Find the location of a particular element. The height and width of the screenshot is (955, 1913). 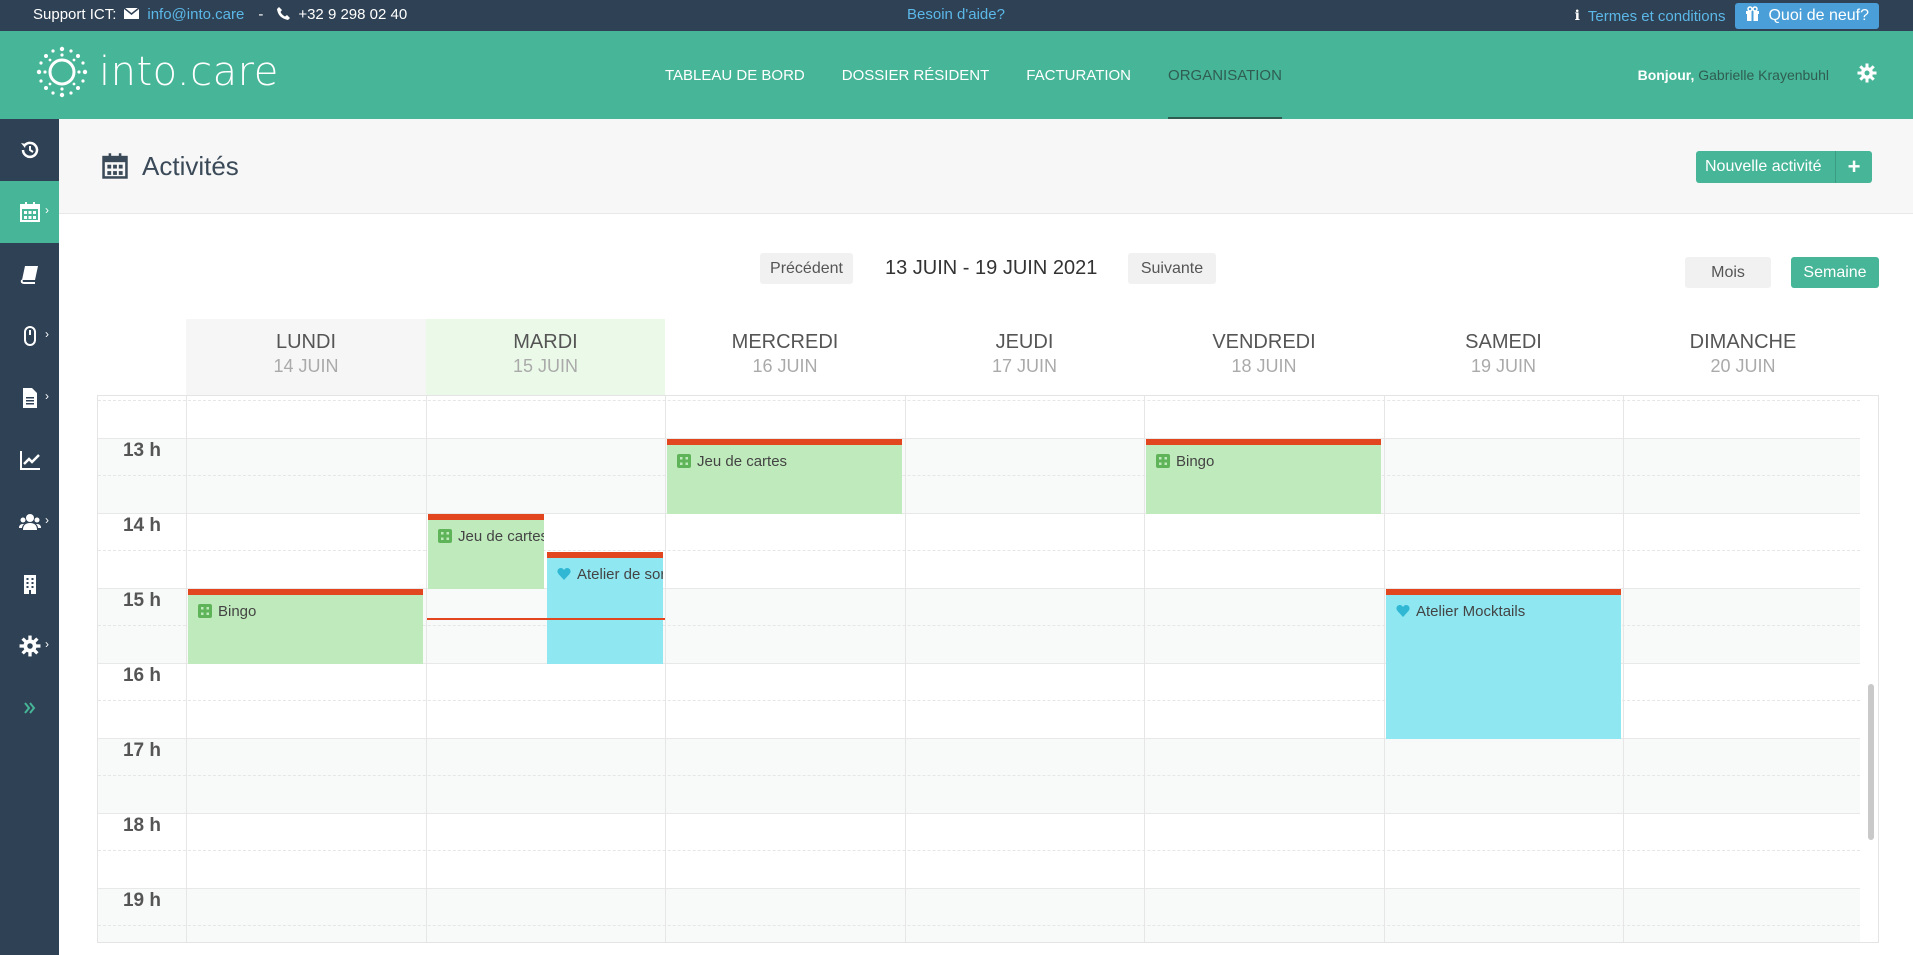

day-header-saturday: SAMEDI 19 JUIN is located at coordinates (1503, 357).